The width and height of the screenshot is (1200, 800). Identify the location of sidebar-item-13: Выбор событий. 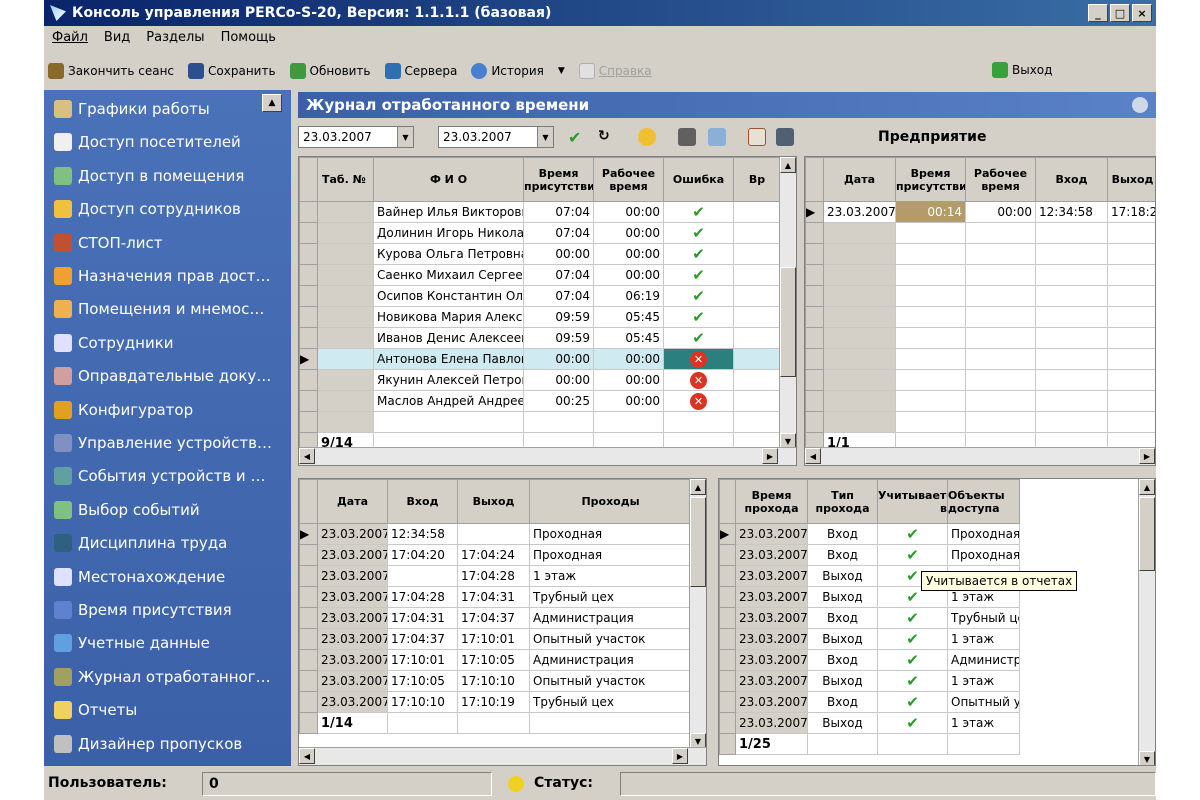
(127, 510).